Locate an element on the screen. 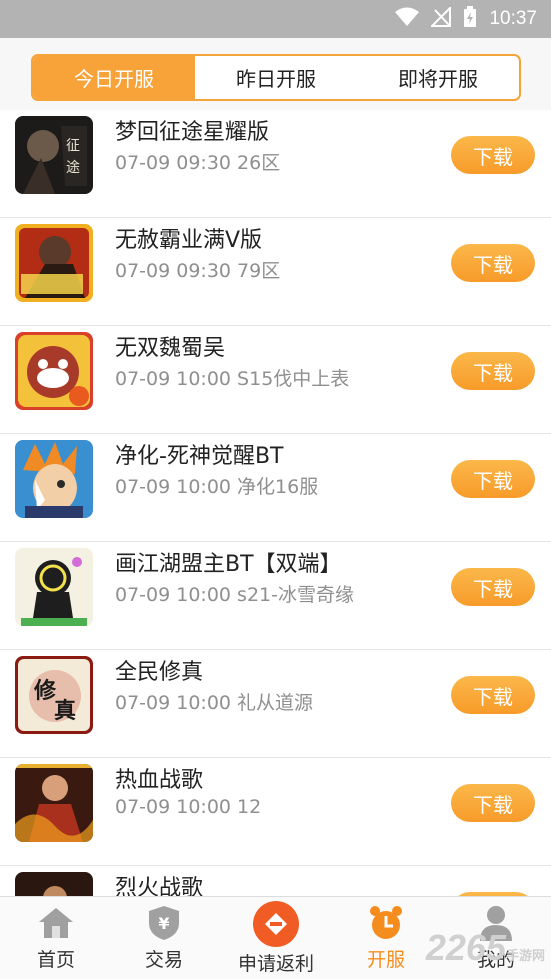 Image resolution: width=551 pixels, height=979 pixels. svg-text: 途 is located at coordinates (73, 167).